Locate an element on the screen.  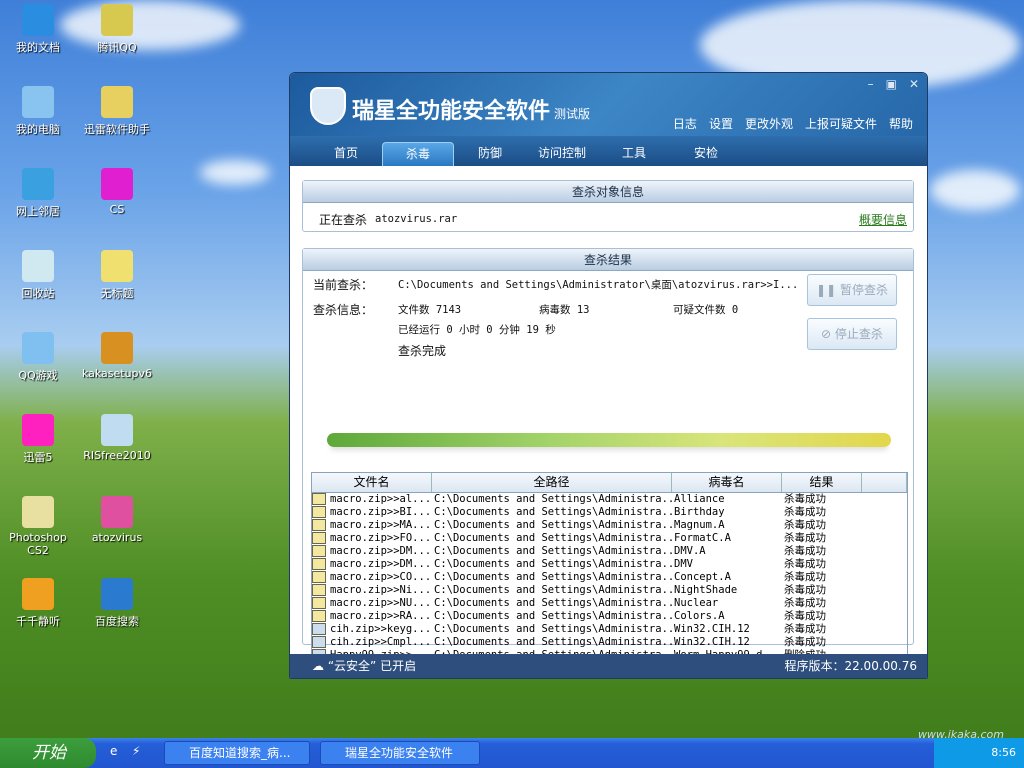
cloud is located at coordinates (235, 172).